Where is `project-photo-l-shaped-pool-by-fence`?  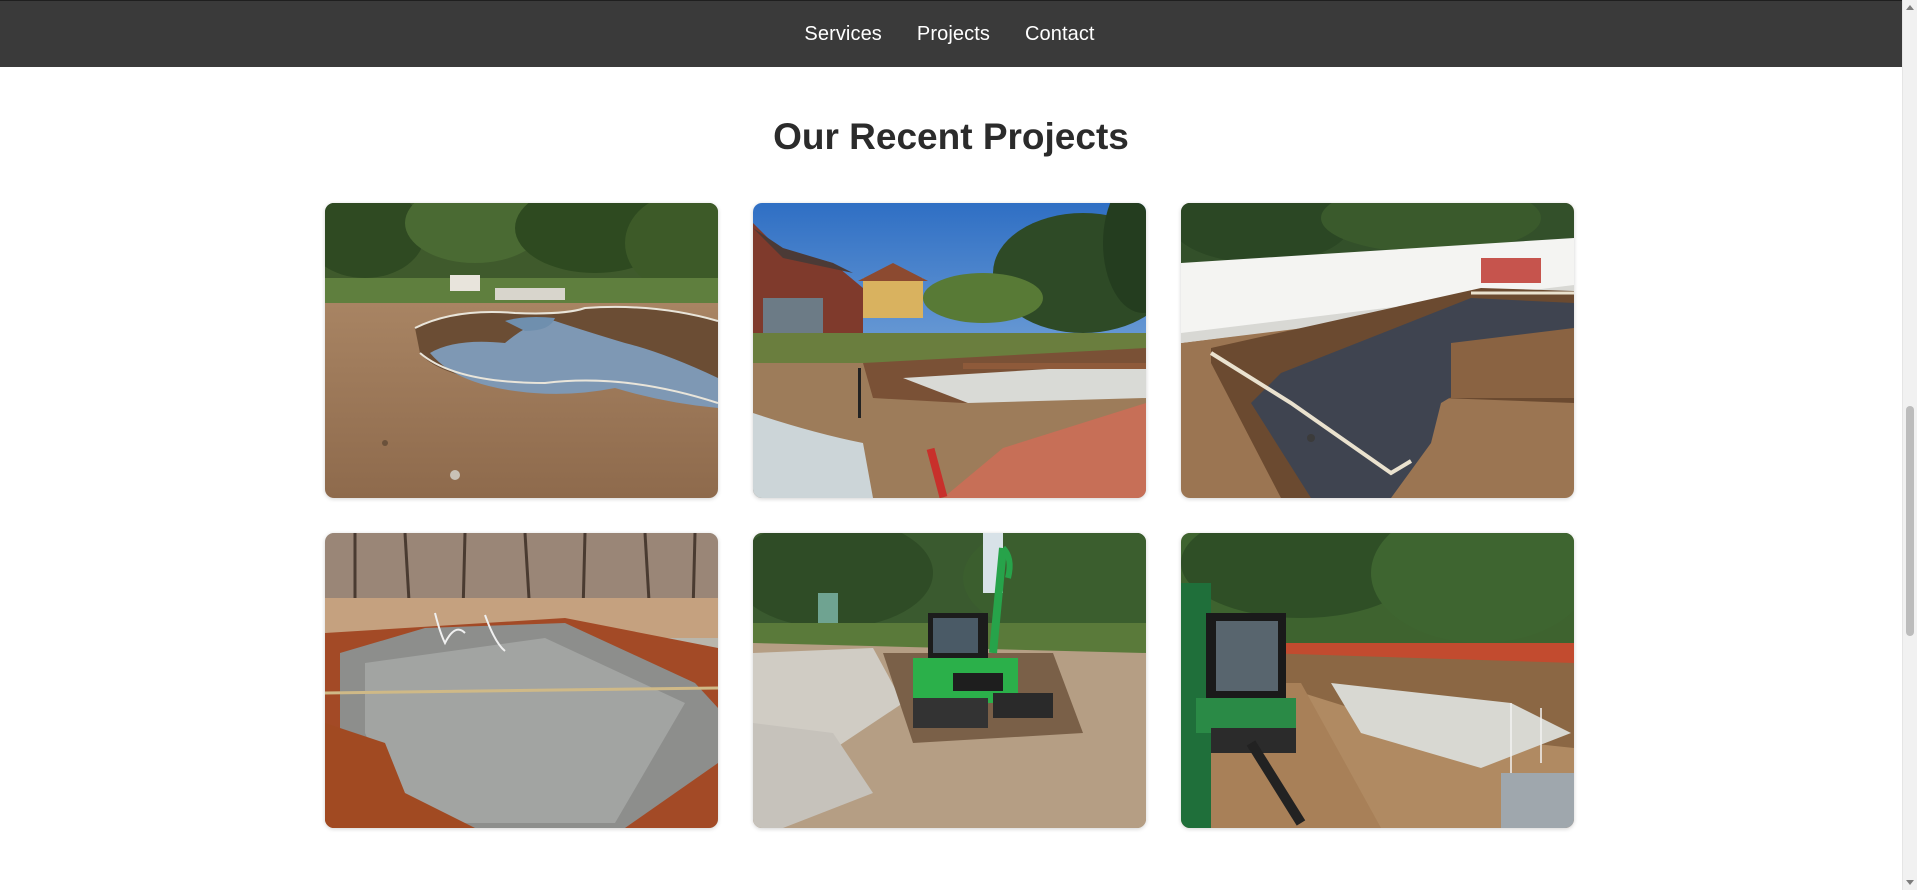
project-photo-l-shaped-pool-by-fence is located at coordinates (1377, 350).